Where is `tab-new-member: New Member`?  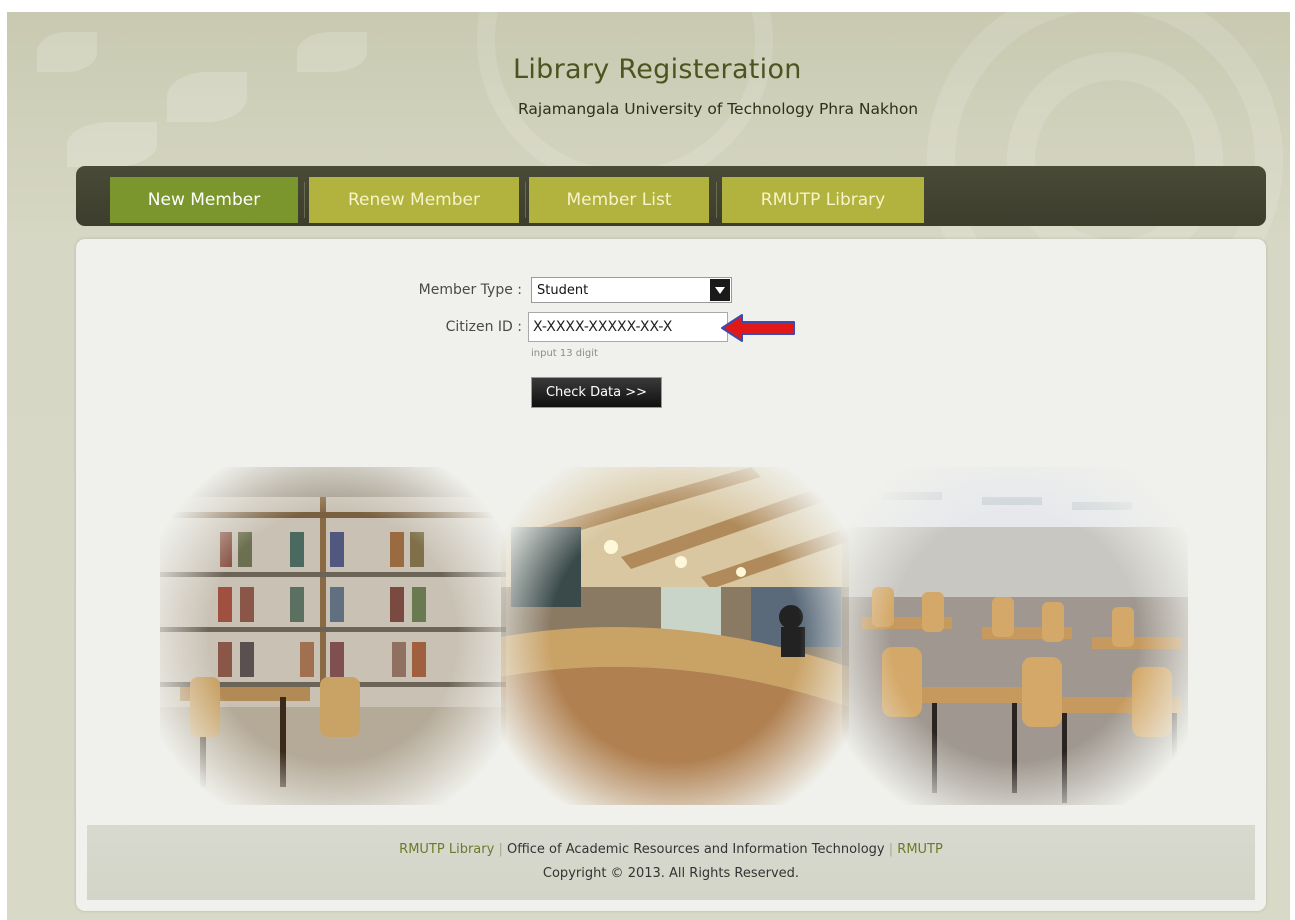
tab-new-member: New Member is located at coordinates (204, 200).